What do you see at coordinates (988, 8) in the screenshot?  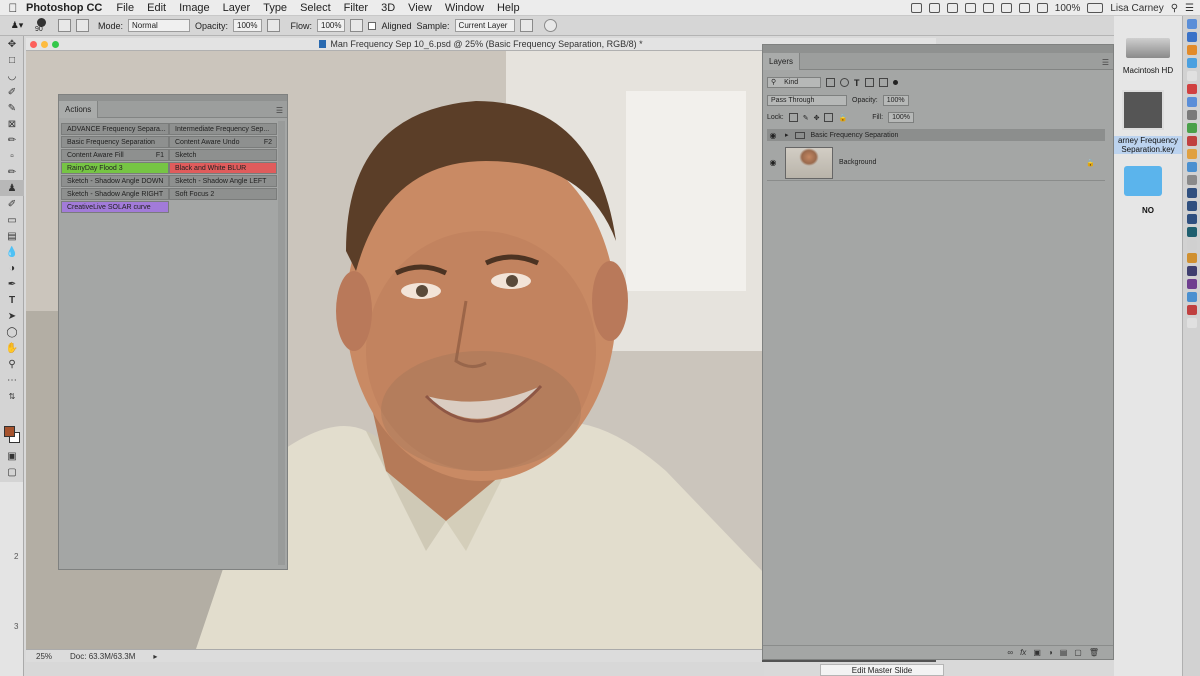 I see `time-machine-icon` at bounding box center [988, 8].